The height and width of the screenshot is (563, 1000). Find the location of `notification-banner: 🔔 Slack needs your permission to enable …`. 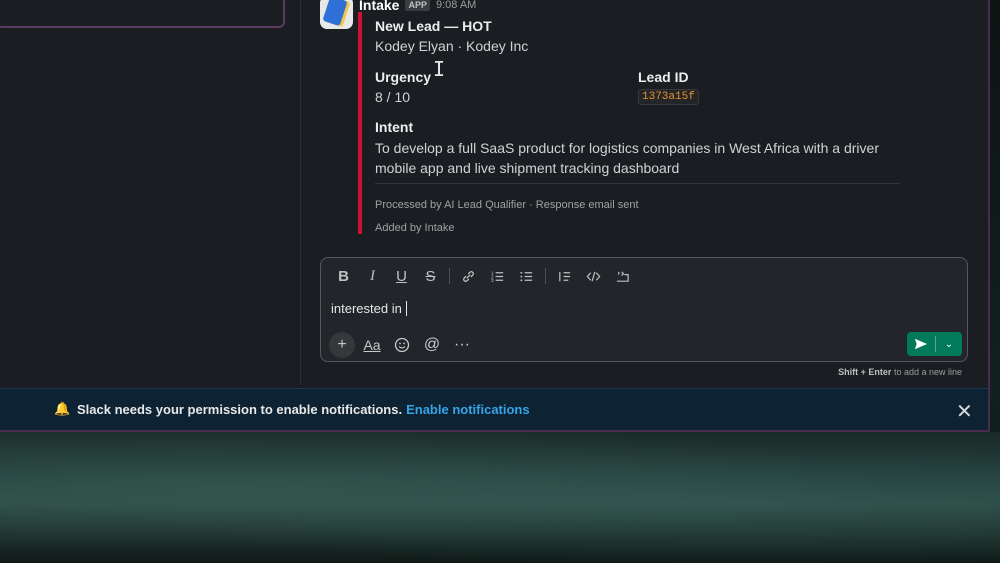

notification-banner: 🔔 Slack needs your permission to enable … is located at coordinates (494, 409).